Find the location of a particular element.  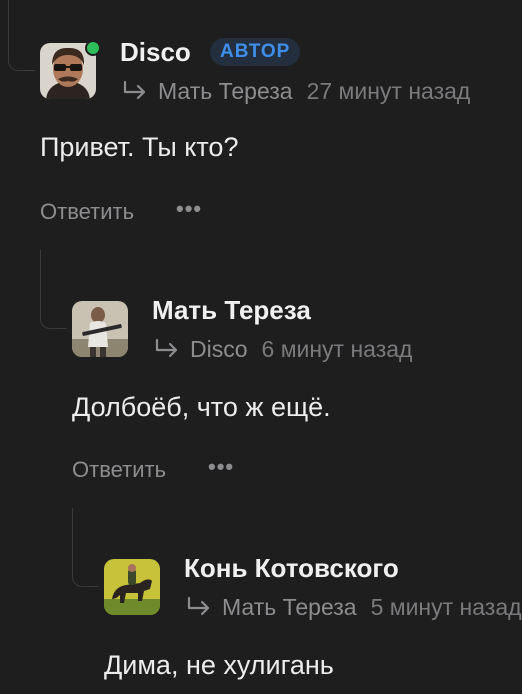

comment-text: Долбоёб, что ж ещё. is located at coordinates (201, 407).